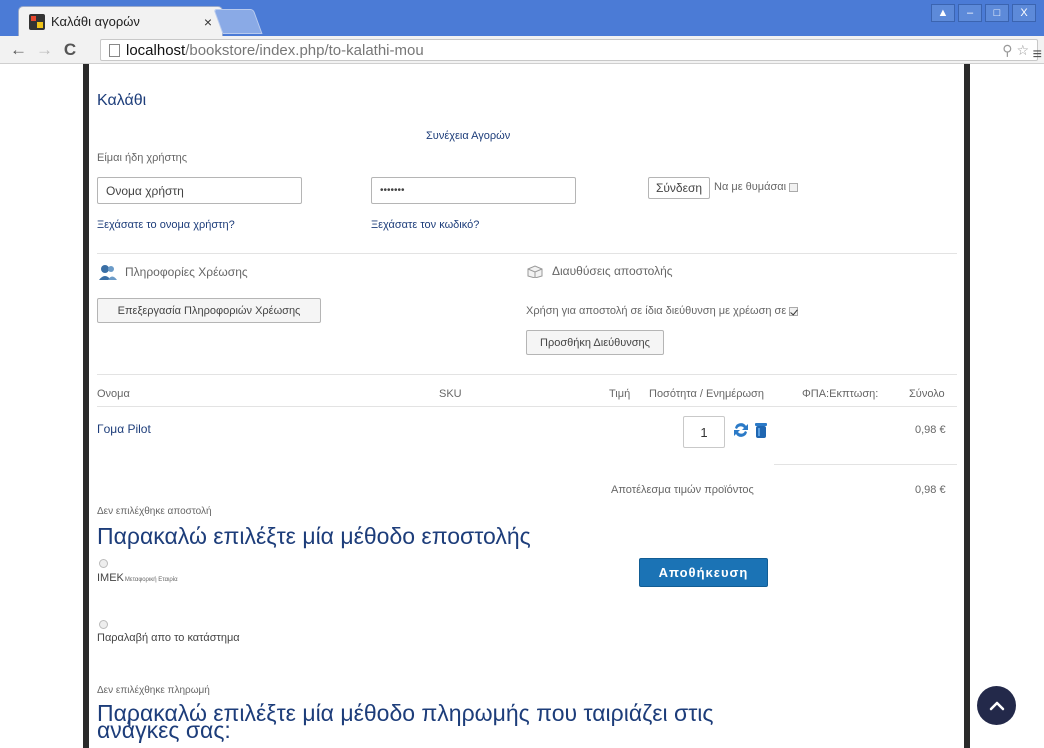 The image size is (1044, 748). Describe the element at coordinates (142, 158) in the screenshot. I see `already-user-label: Είμαι ήδη χρήστης` at that location.